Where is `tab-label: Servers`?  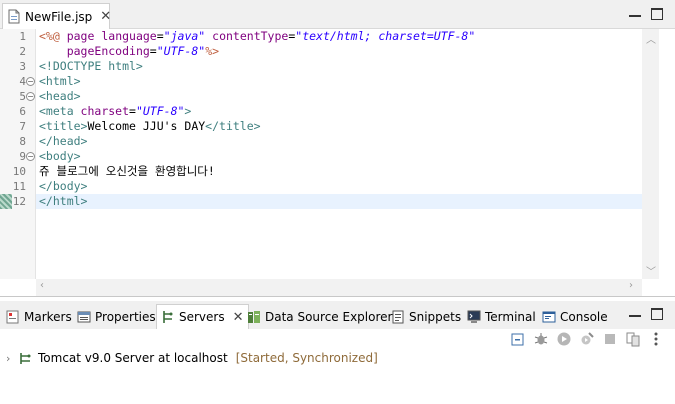 tab-label: Servers is located at coordinates (202, 317).